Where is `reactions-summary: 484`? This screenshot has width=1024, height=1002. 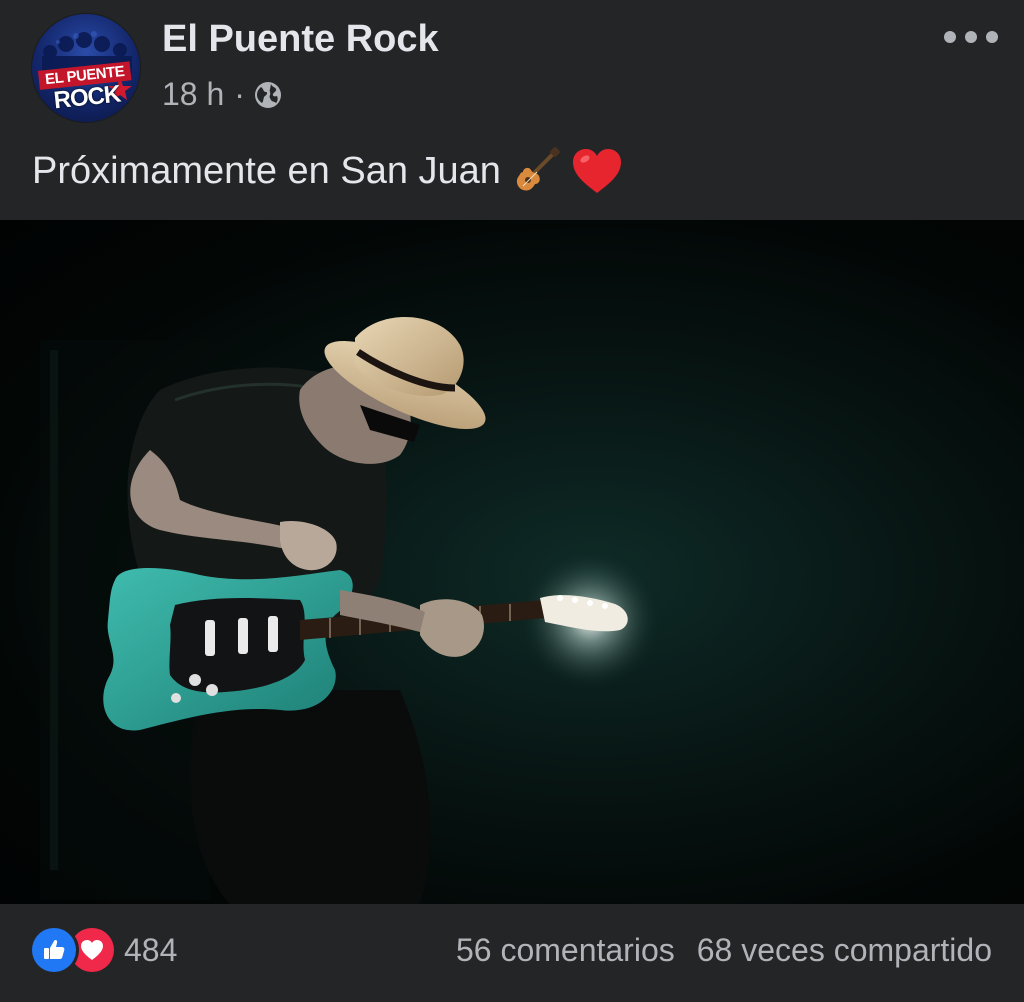
reactions-summary: 484 is located at coordinates (104, 950).